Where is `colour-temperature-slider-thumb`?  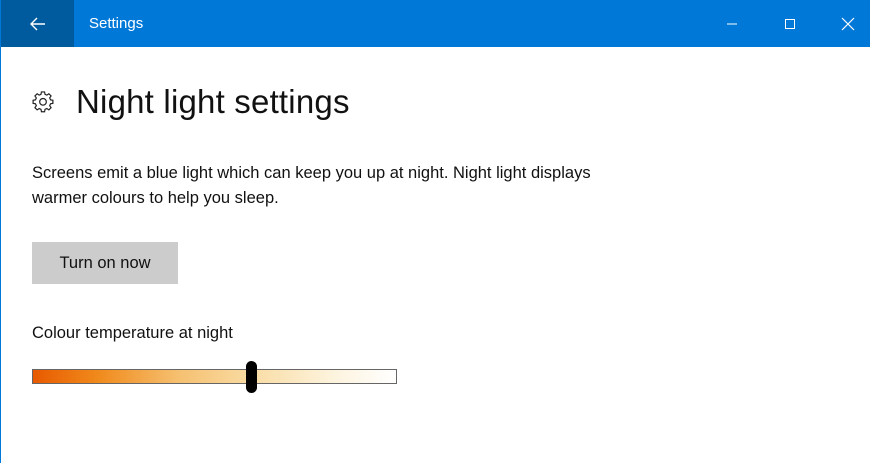
colour-temperature-slider-thumb is located at coordinates (251, 377).